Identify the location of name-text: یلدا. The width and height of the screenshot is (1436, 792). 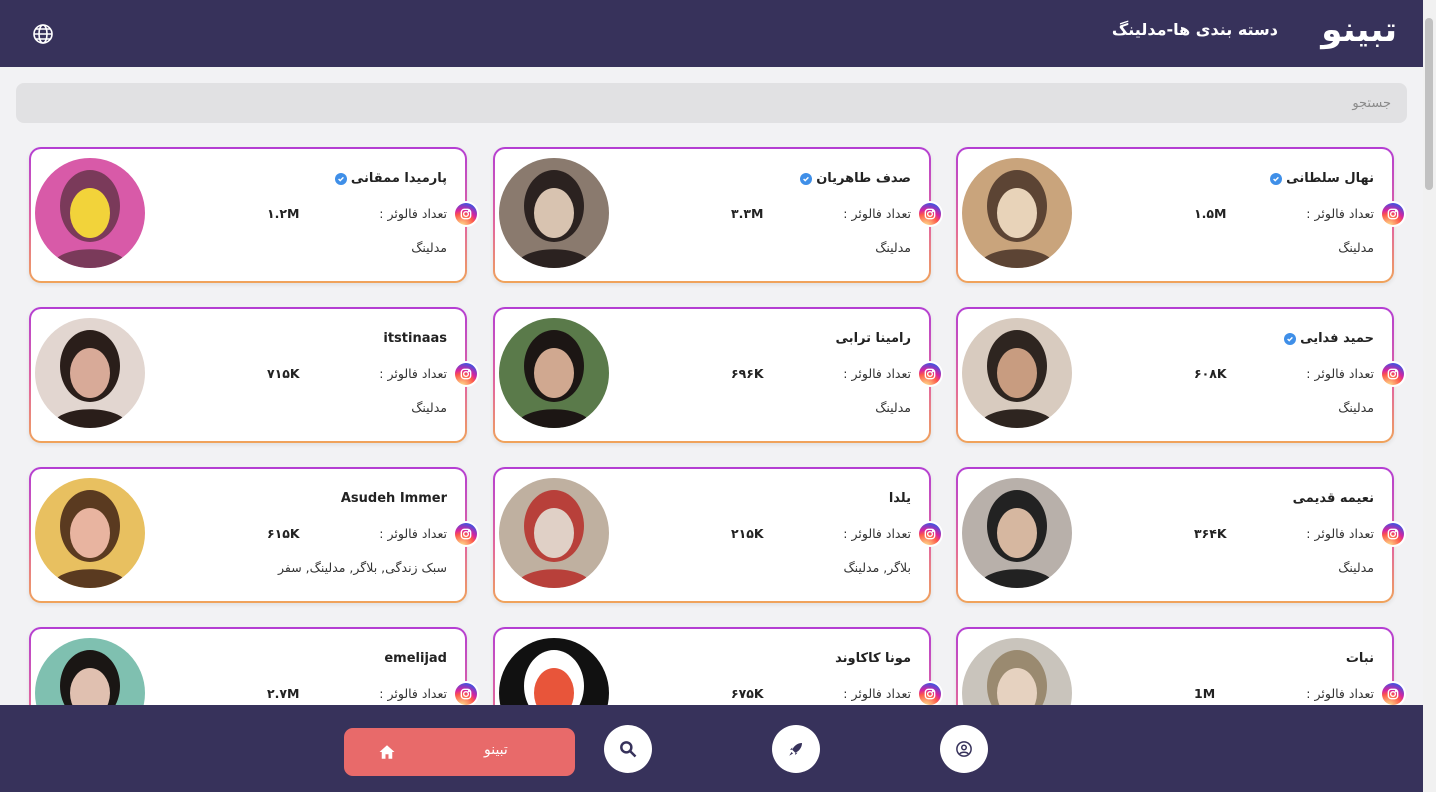
(899, 498).